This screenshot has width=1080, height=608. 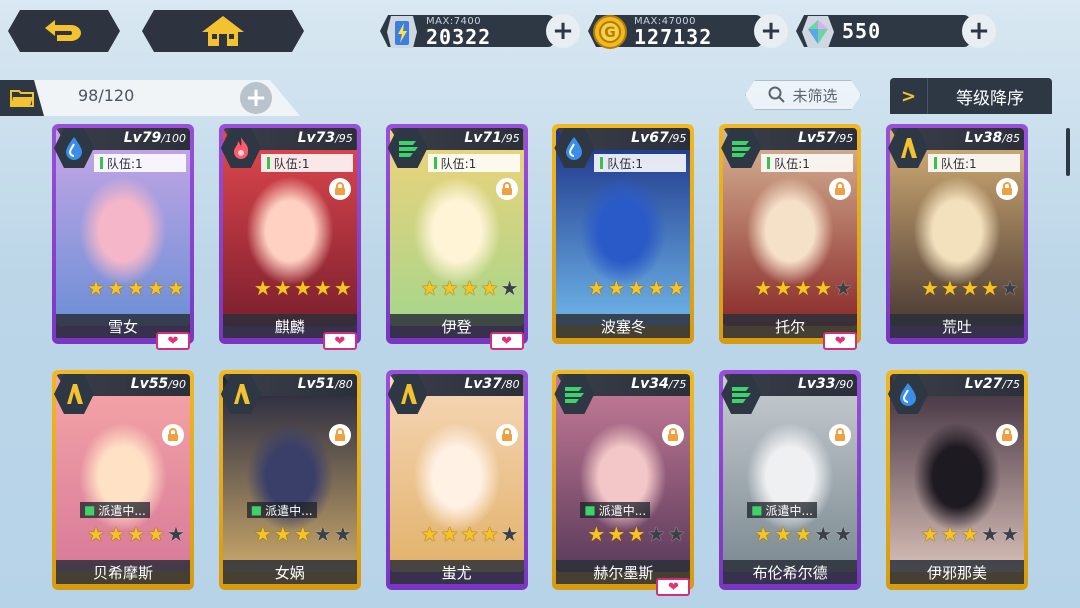 I want to click on character-level: Lv71/95, so click(x=492, y=138).